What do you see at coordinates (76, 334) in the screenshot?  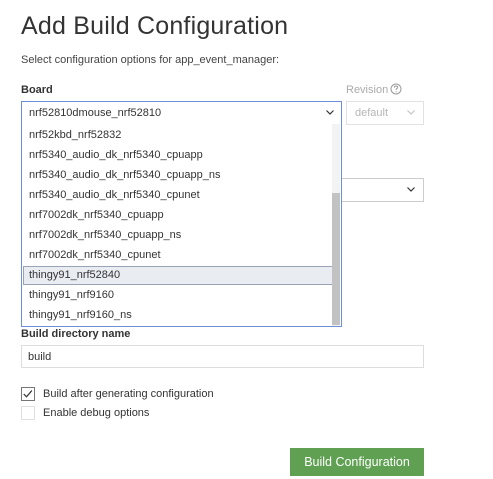 I see `build-directory-label: Build directory name` at bounding box center [76, 334].